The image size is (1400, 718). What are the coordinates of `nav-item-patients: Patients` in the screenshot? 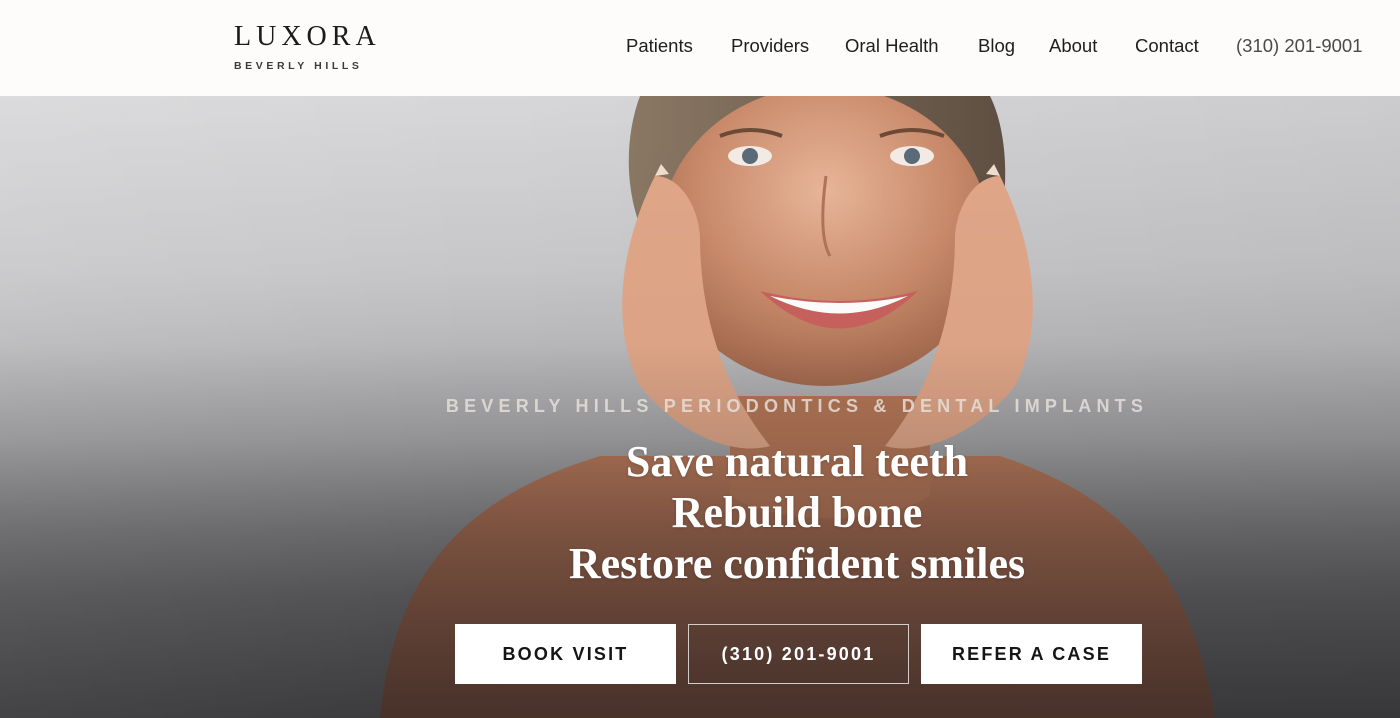 It's located at (659, 46).